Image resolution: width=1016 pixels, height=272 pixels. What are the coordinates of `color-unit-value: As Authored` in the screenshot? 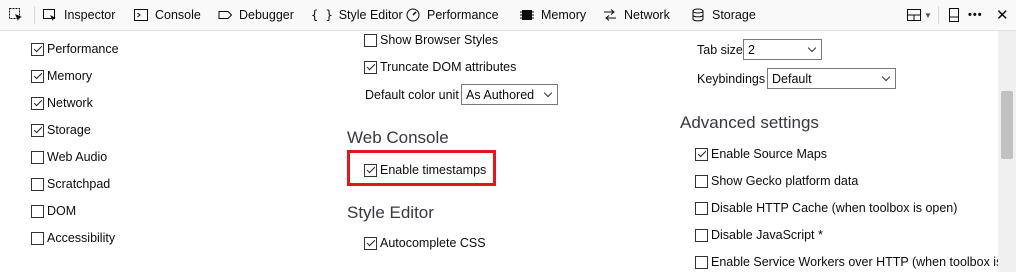 It's located at (500, 94).